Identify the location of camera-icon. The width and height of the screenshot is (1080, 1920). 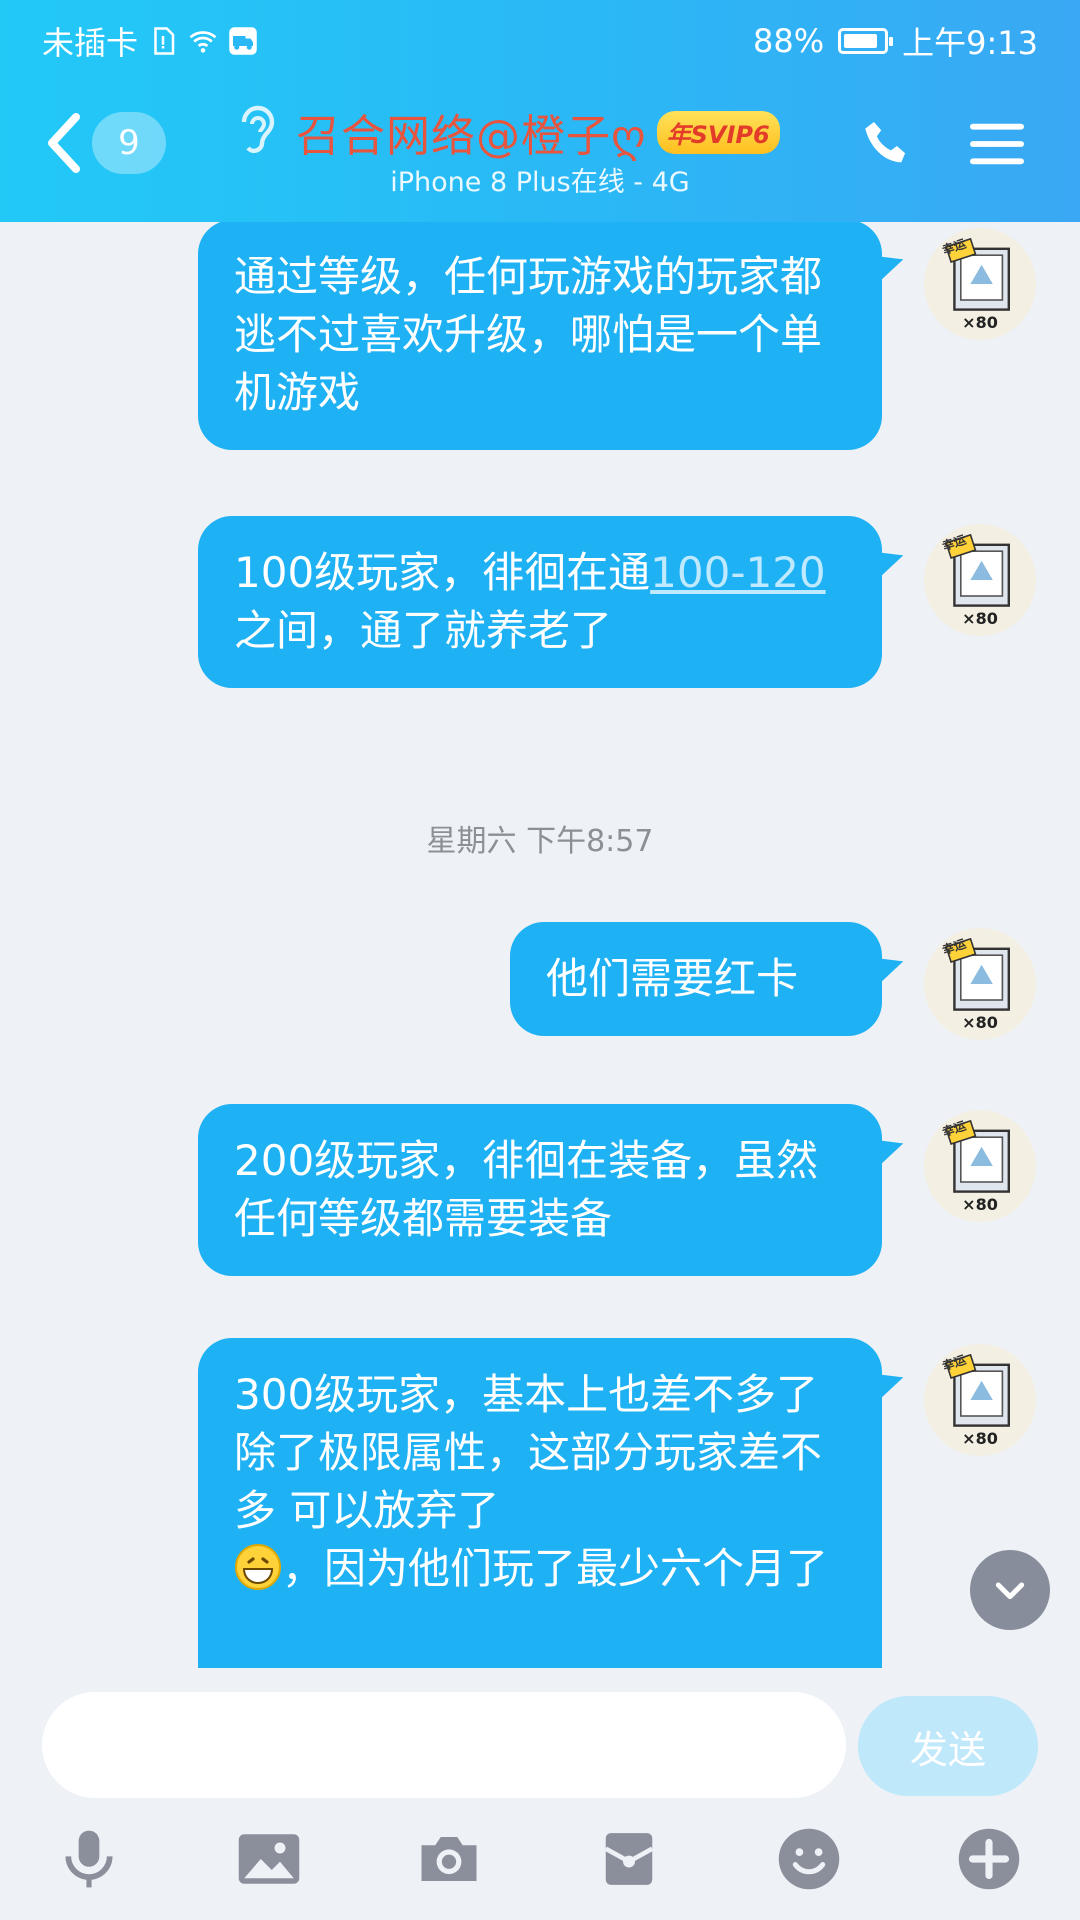
(449, 1859).